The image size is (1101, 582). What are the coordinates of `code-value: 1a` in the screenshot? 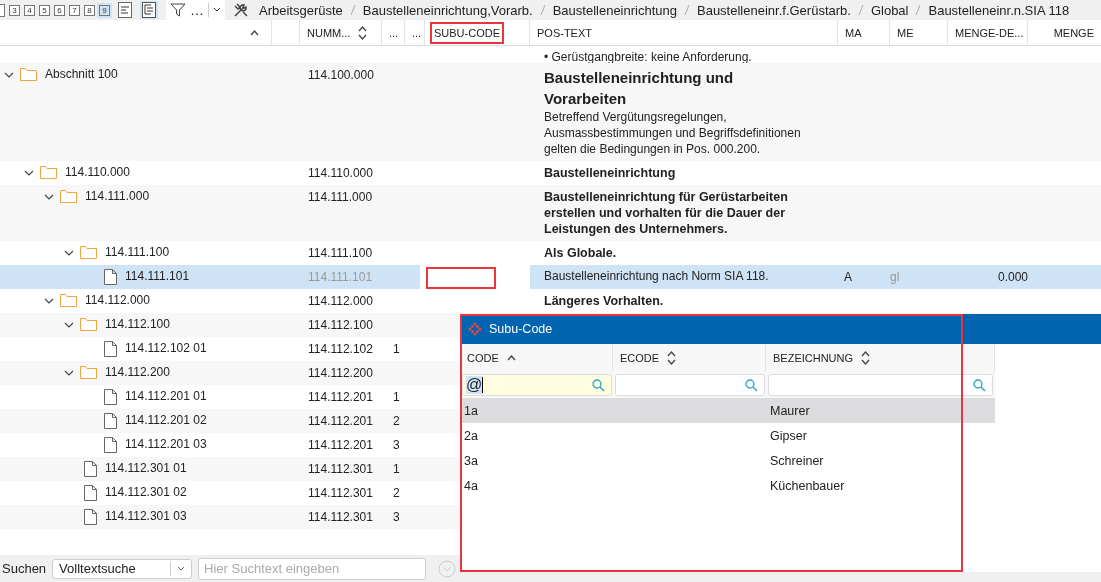 It's located at (471, 410).